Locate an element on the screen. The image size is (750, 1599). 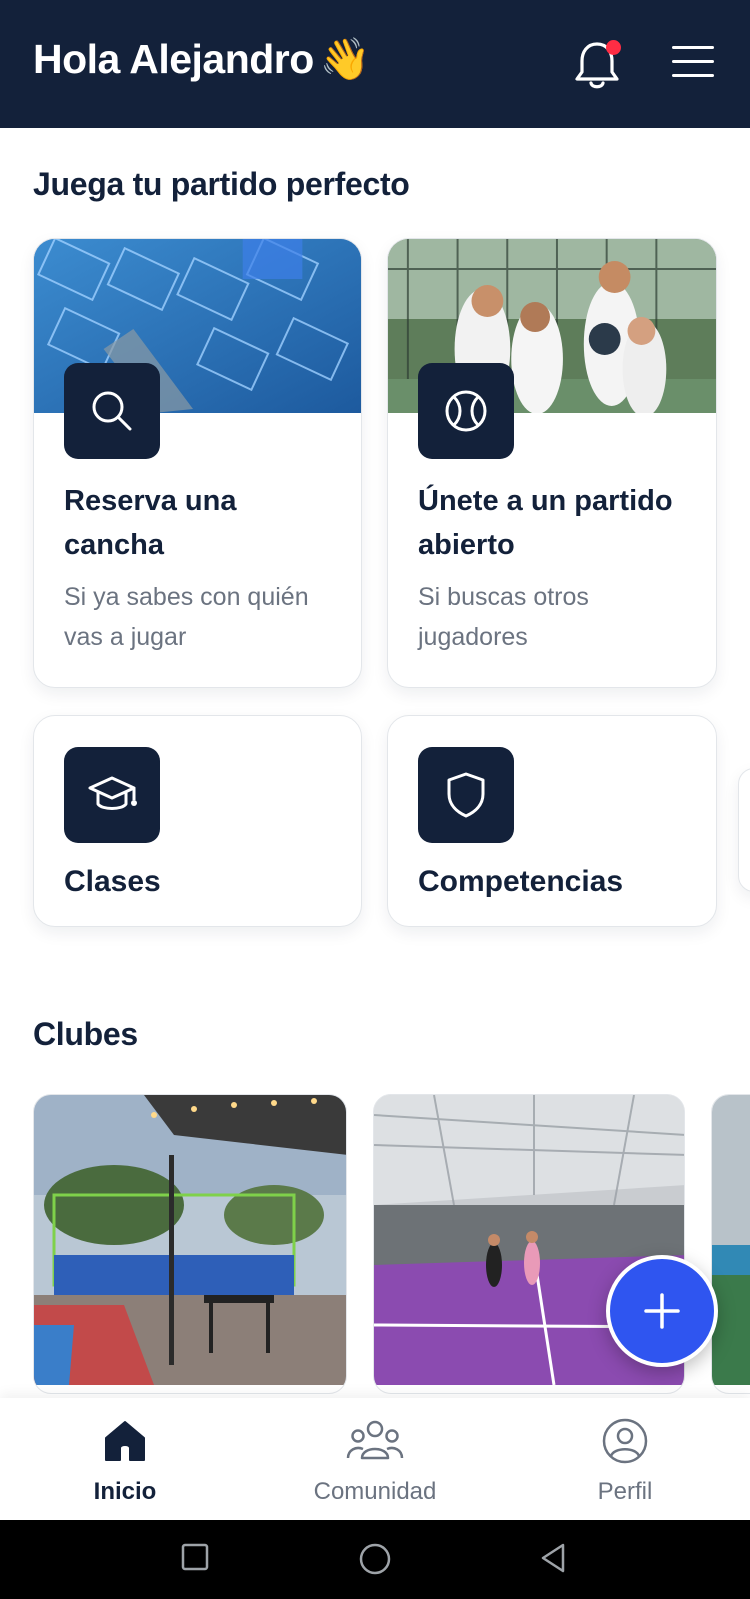
card-title-line1: Únete a un partido is located at coordinates (545, 501).